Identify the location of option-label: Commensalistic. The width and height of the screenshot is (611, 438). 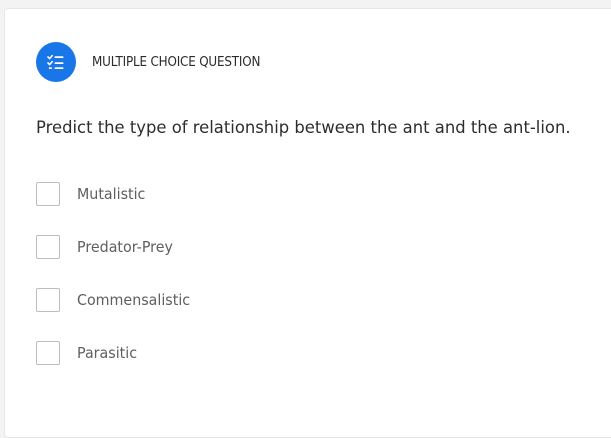
(134, 300).